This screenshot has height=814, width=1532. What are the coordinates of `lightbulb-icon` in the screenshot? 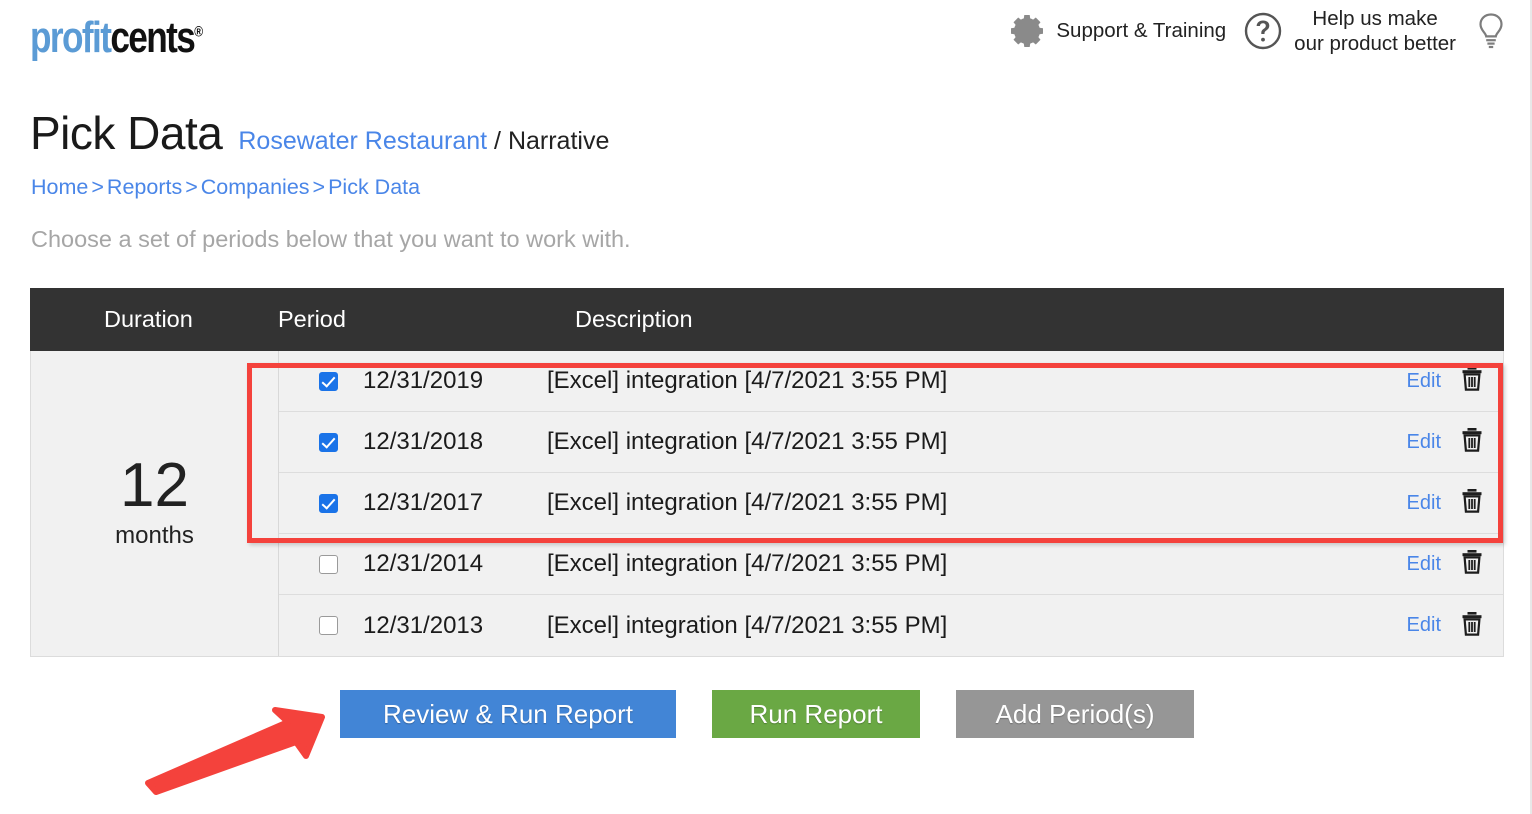 It's located at (1491, 31).